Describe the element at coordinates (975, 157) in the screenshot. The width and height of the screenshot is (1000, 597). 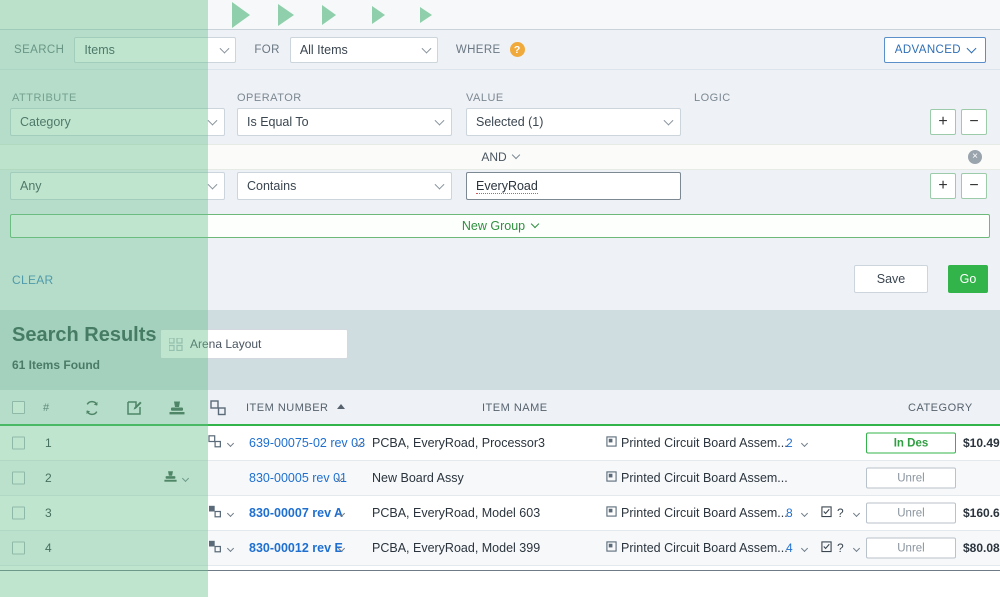
I see `close-circle-icon: ×` at that location.